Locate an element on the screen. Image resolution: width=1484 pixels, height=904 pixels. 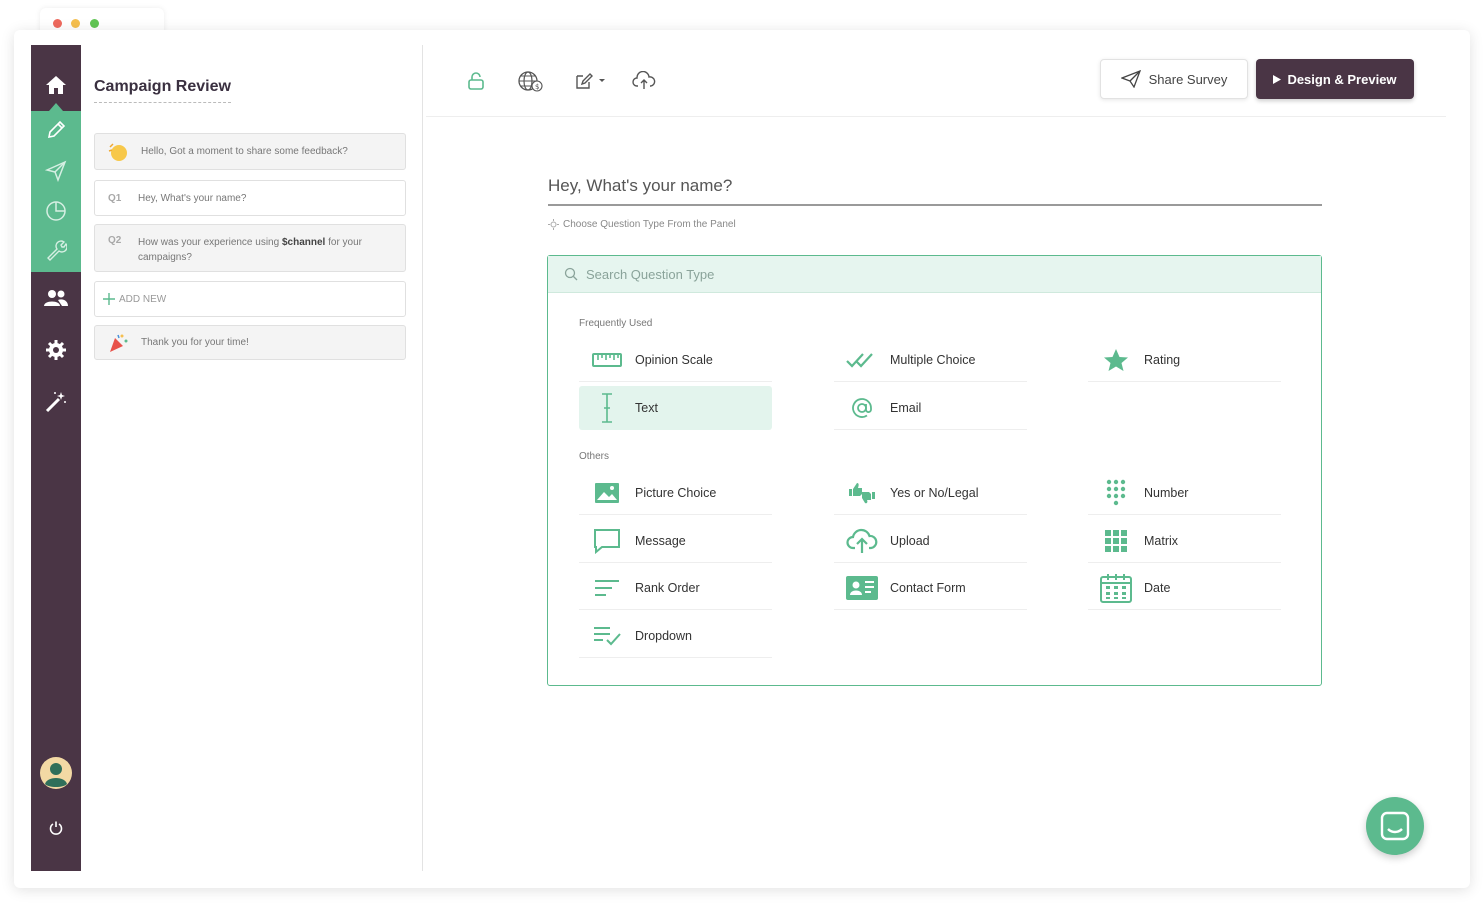
question-type-label: Contact Form is located at coordinates (928, 587).